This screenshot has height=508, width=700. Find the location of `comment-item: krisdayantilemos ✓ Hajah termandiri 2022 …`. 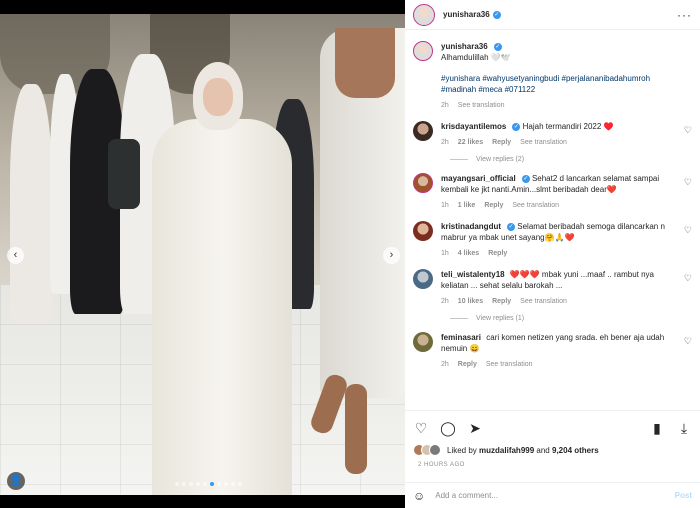

comment-item: krisdayantilemos ✓ Hajah termandiri 2022 … is located at coordinates (552, 134).